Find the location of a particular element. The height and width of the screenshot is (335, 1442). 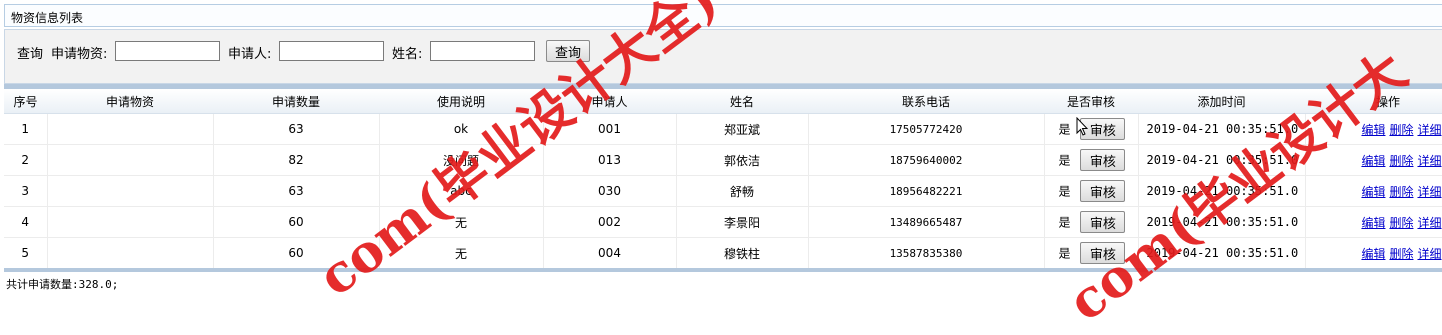

table-bottom-divider is located at coordinates (723, 270).